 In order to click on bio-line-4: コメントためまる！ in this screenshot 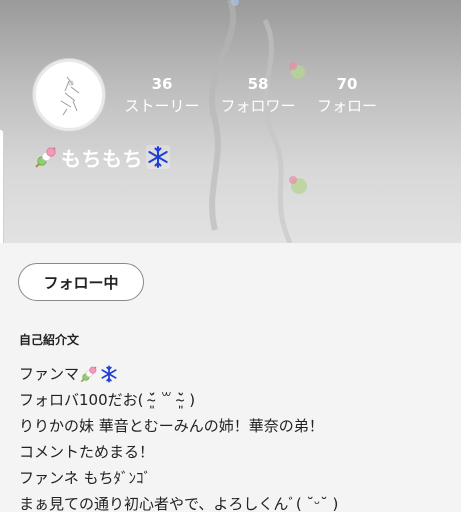, I will do `click(87, 452)`.